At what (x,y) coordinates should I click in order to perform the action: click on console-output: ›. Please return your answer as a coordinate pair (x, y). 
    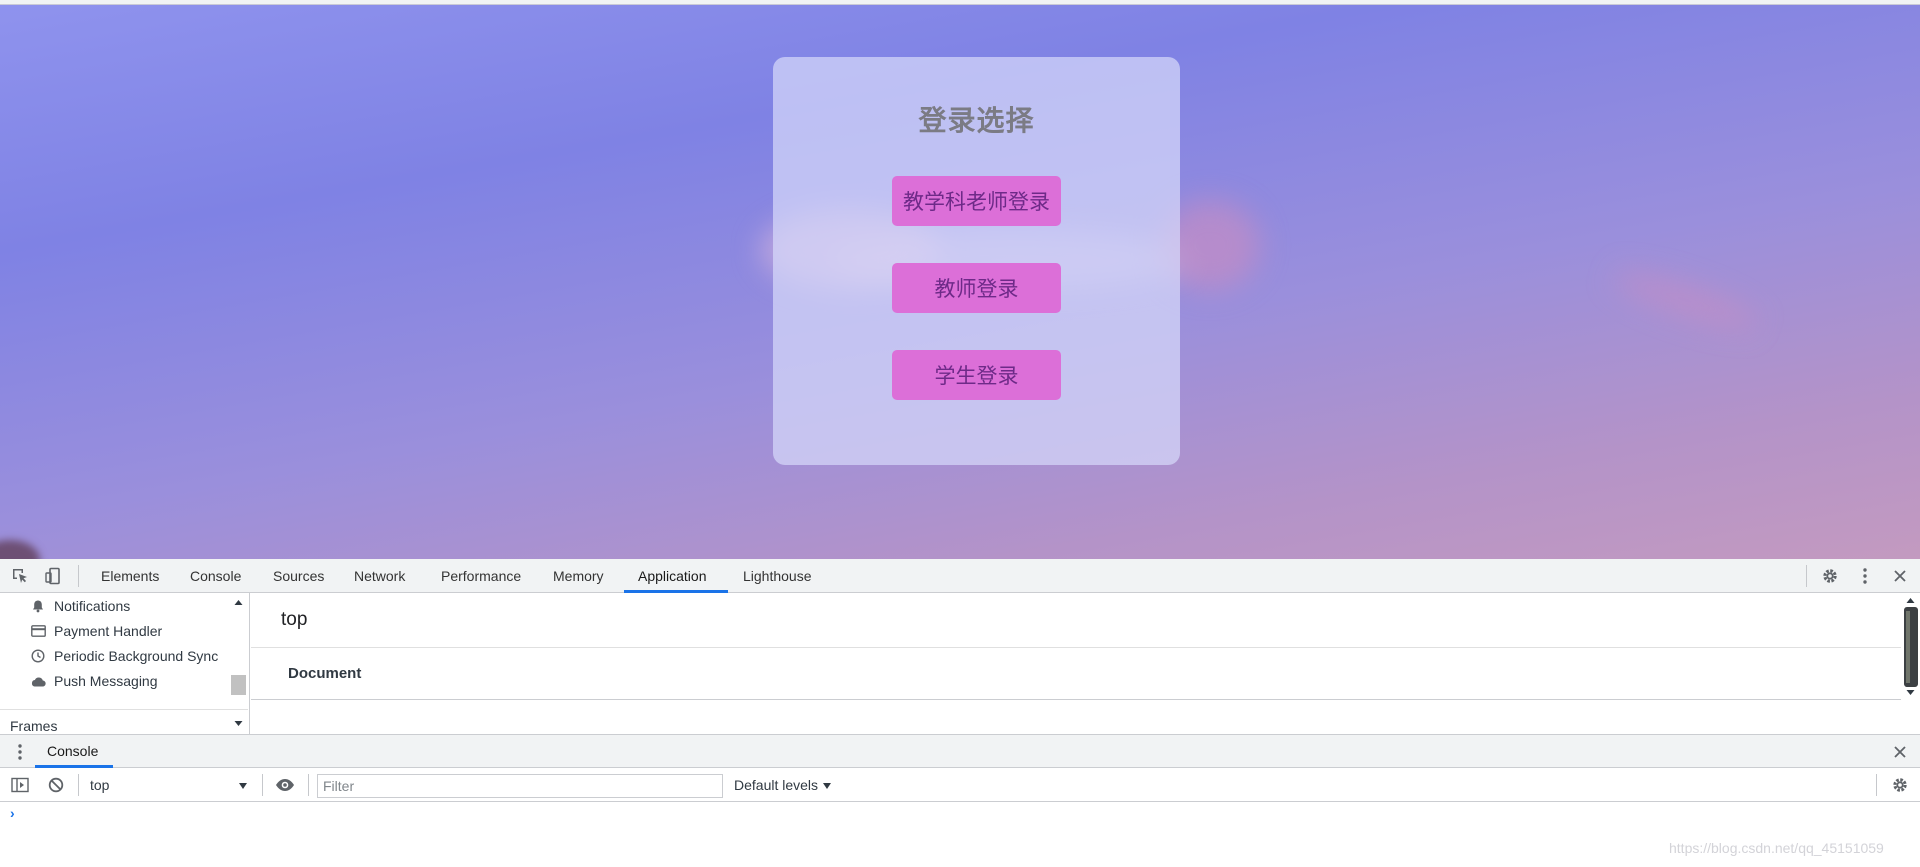
    Looking at the image, I should click on (960, 834).